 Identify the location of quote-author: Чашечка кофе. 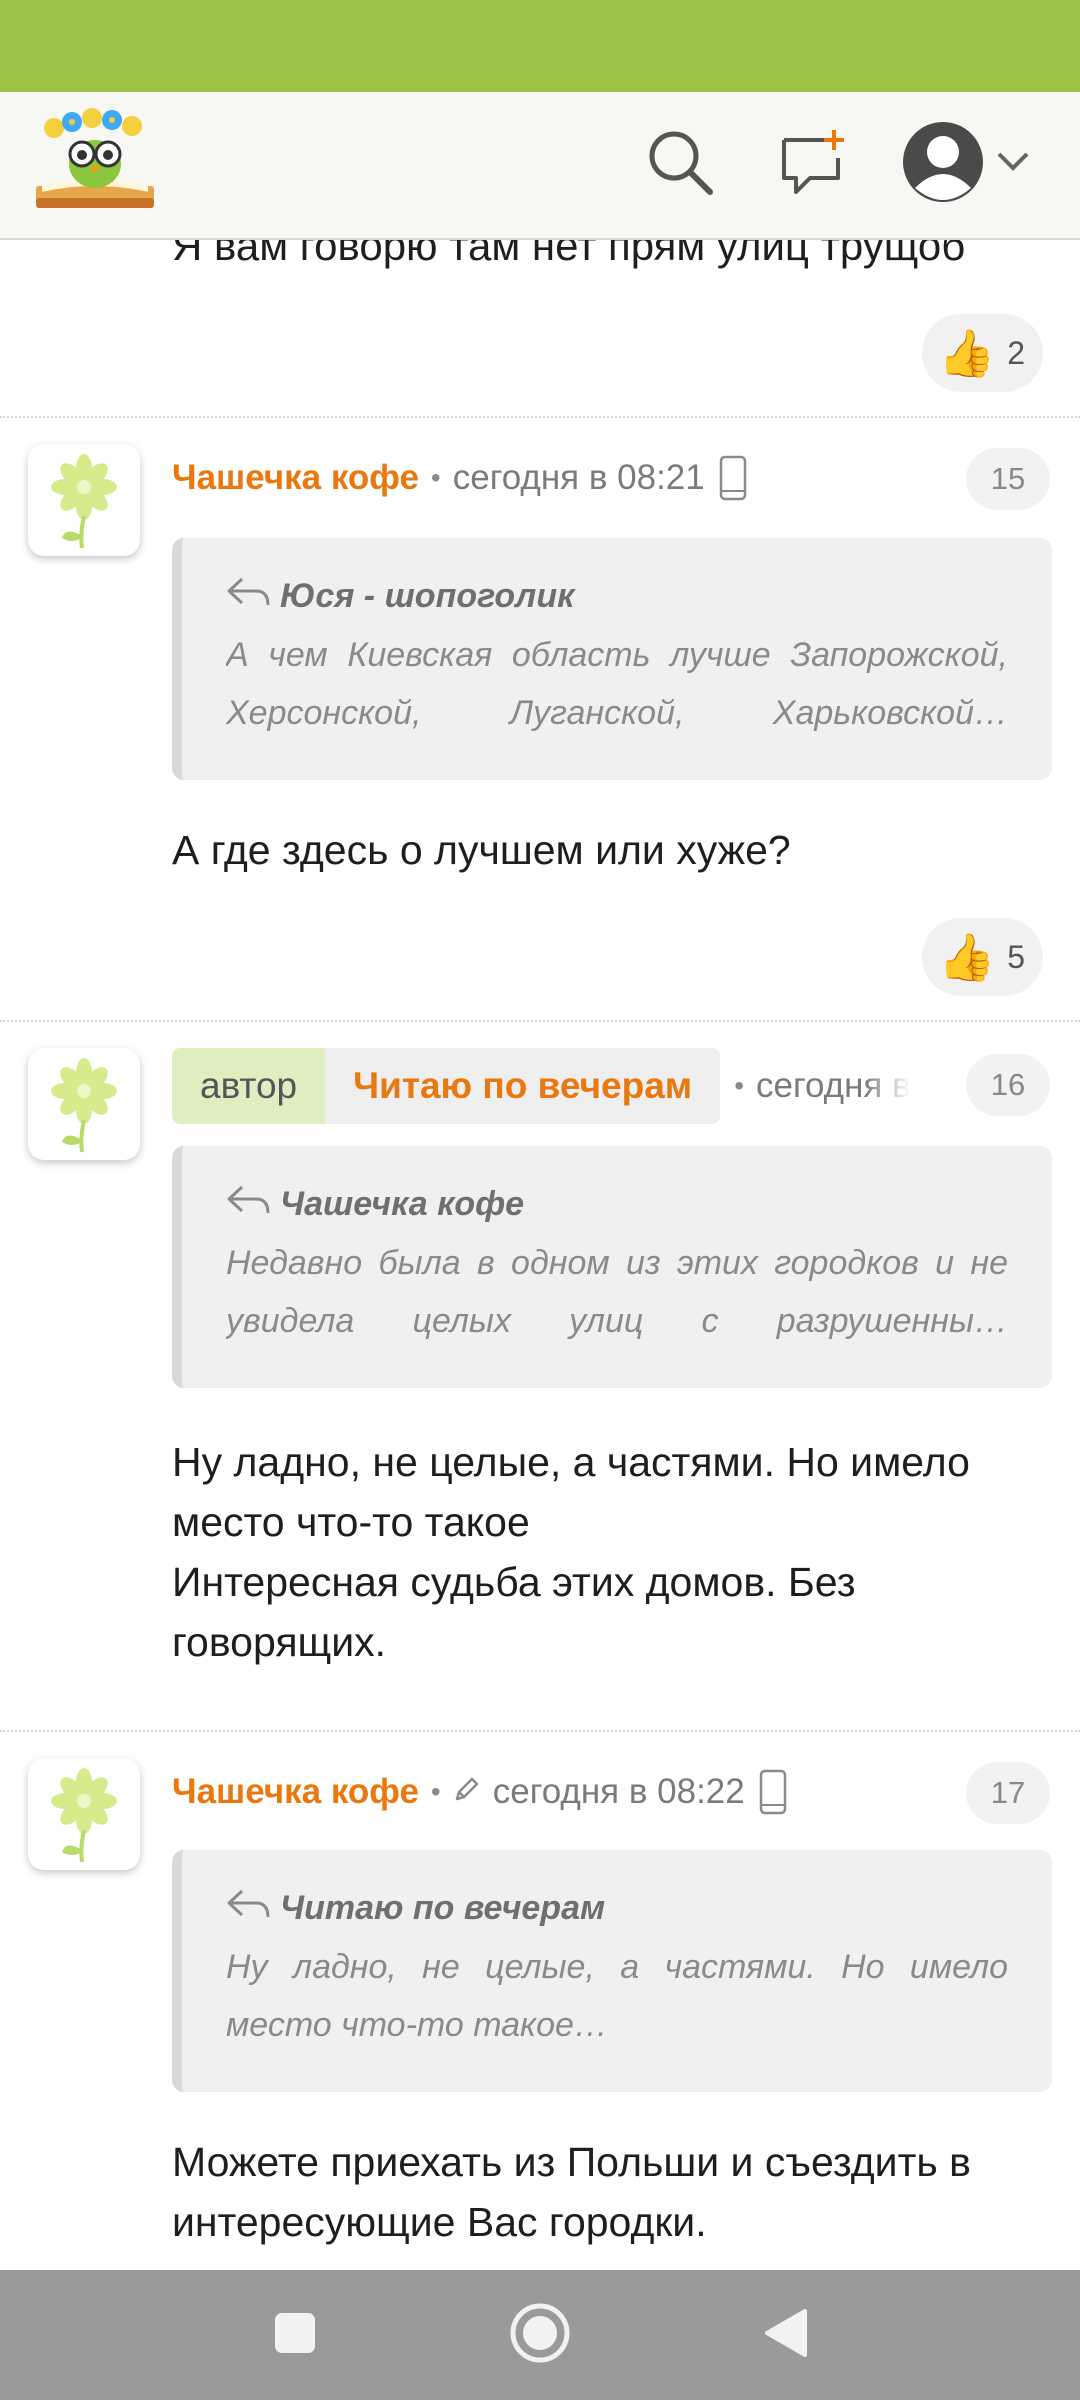
(402, 1203).